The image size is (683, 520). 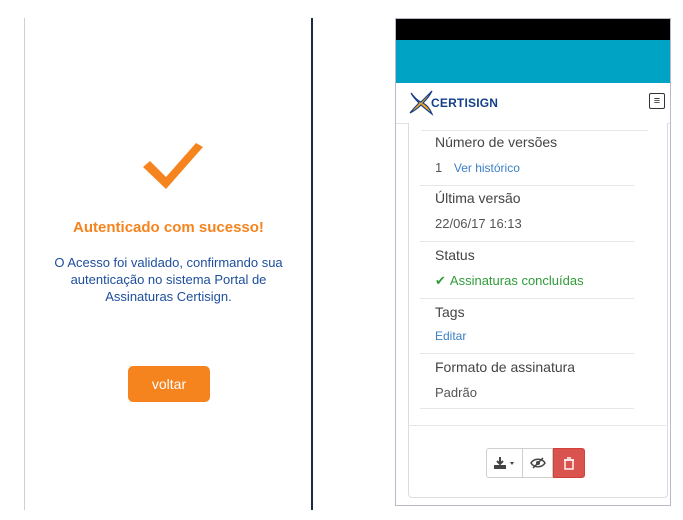 What do you see at coordinates (533, 103) in the screenshot?
I see `brand-bar: CERTISIGN ≡` at bounding box center [533, 103].